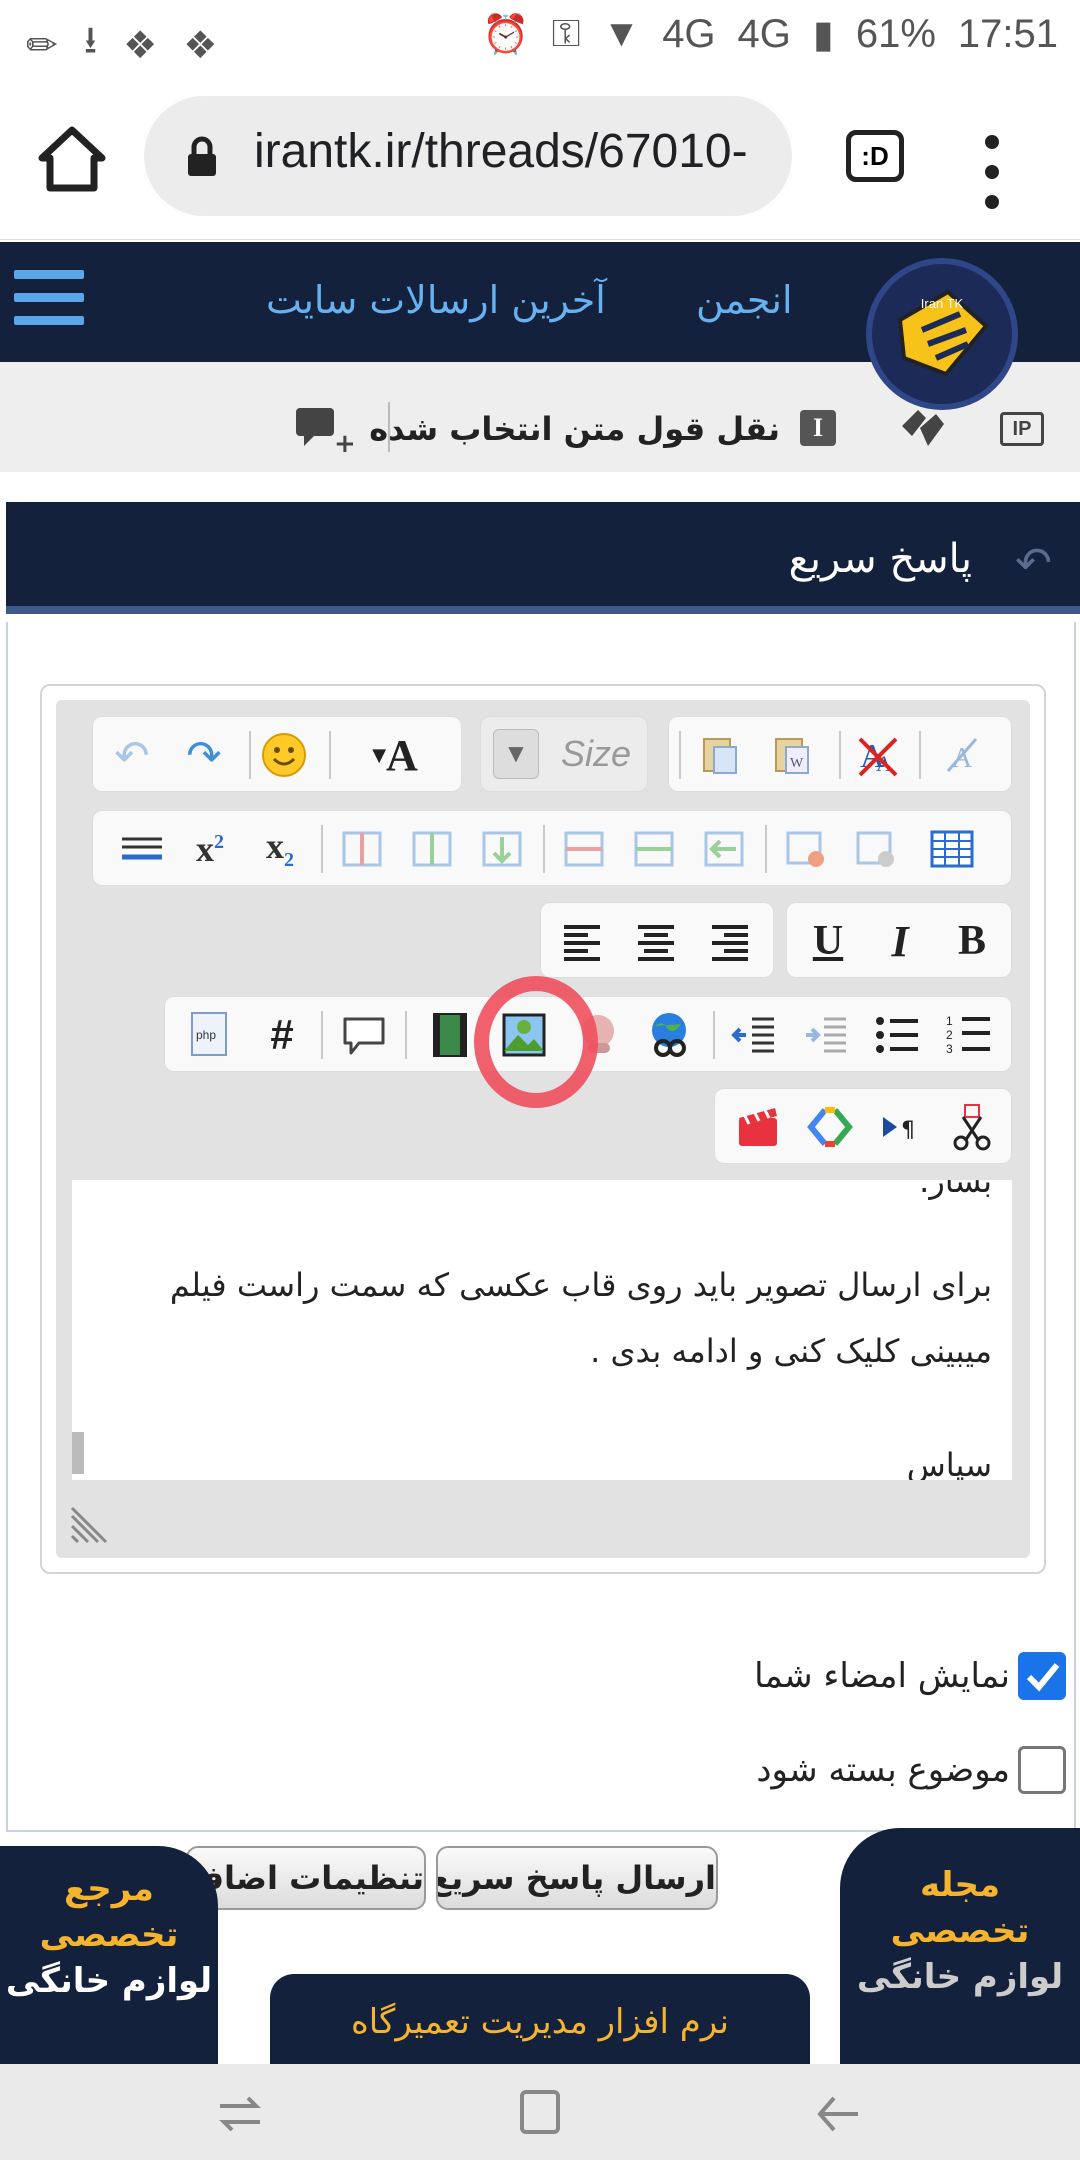 This screenshot has width=1080, height=2160. I want to click on subscript-icon: x2, so click(280, 849).